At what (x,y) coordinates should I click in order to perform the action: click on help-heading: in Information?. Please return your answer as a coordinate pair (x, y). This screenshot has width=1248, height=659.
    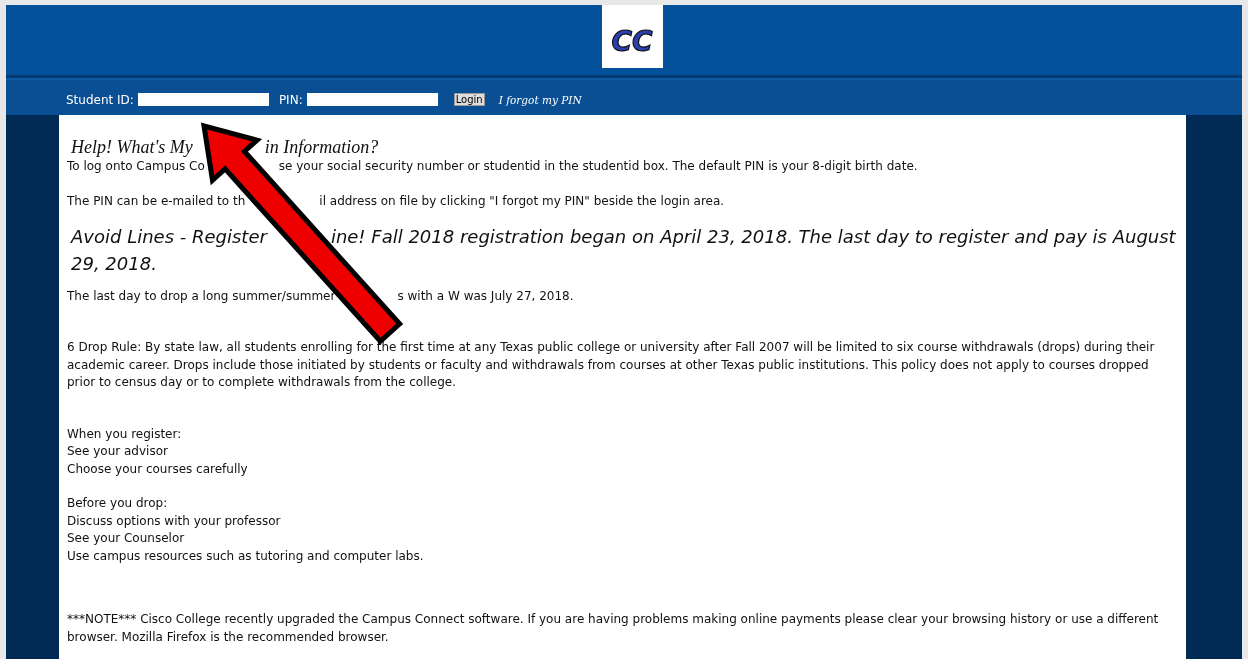
    Looking at the image, I should click on (321, 147).